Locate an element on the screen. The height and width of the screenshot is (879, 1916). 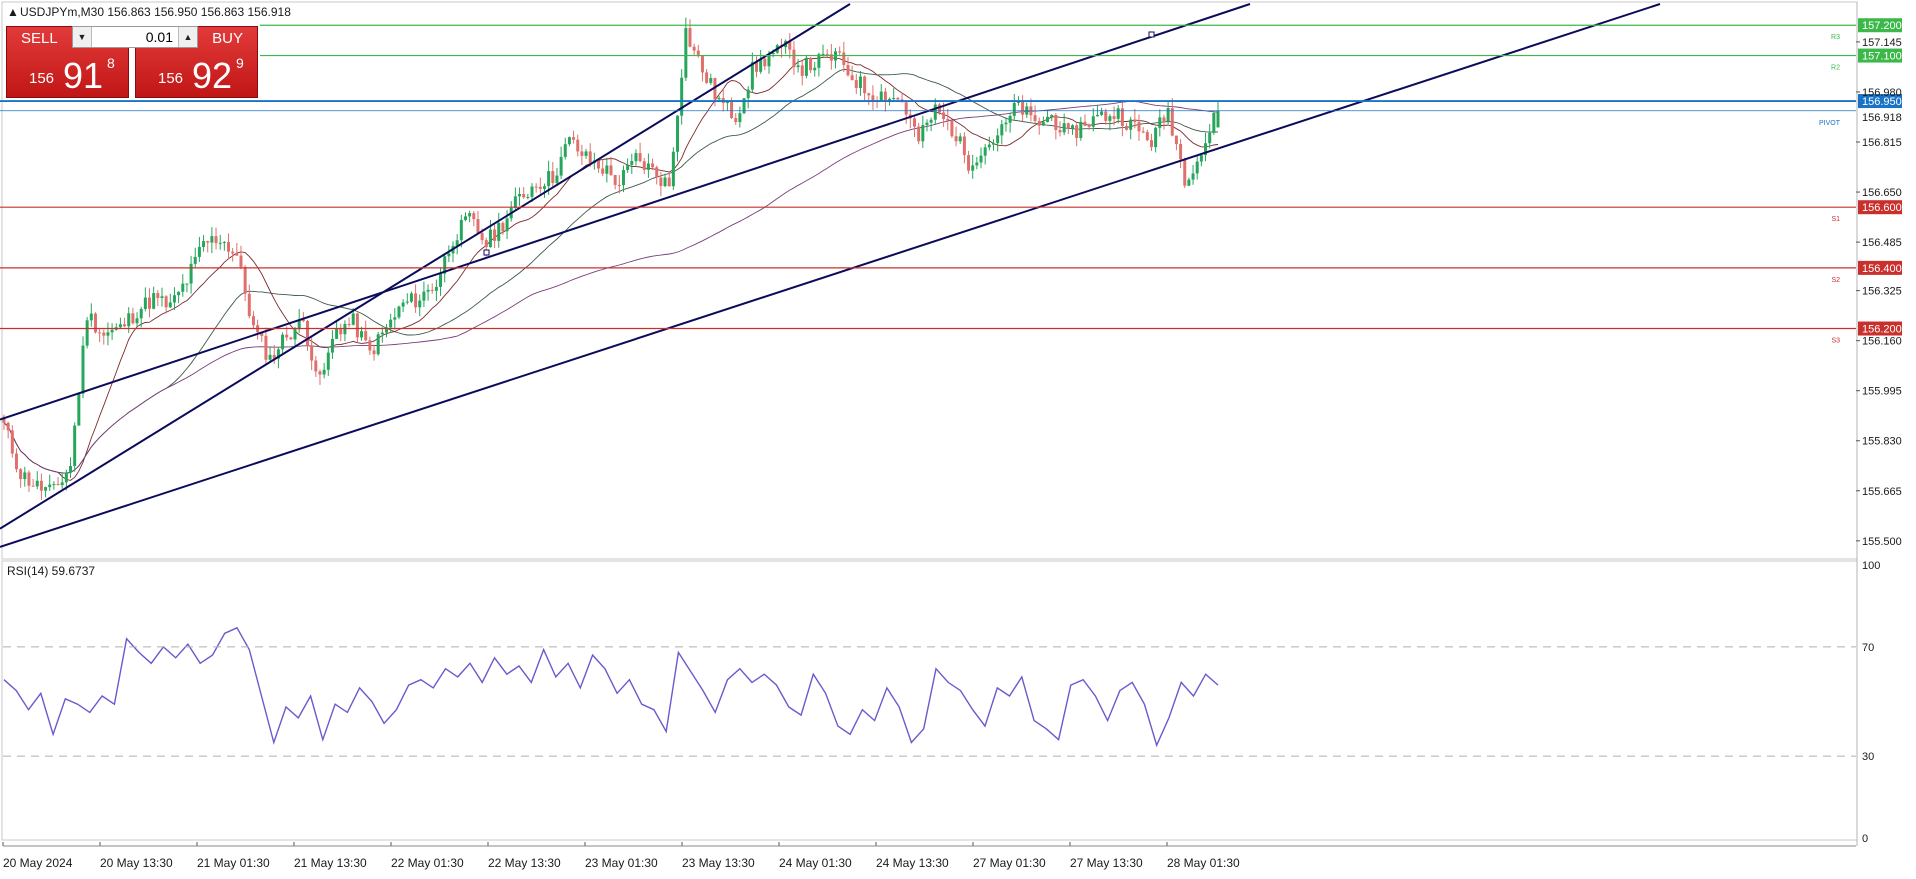
x-tick-label: 27 May 13:30 is located at coordinates (1106, 863).